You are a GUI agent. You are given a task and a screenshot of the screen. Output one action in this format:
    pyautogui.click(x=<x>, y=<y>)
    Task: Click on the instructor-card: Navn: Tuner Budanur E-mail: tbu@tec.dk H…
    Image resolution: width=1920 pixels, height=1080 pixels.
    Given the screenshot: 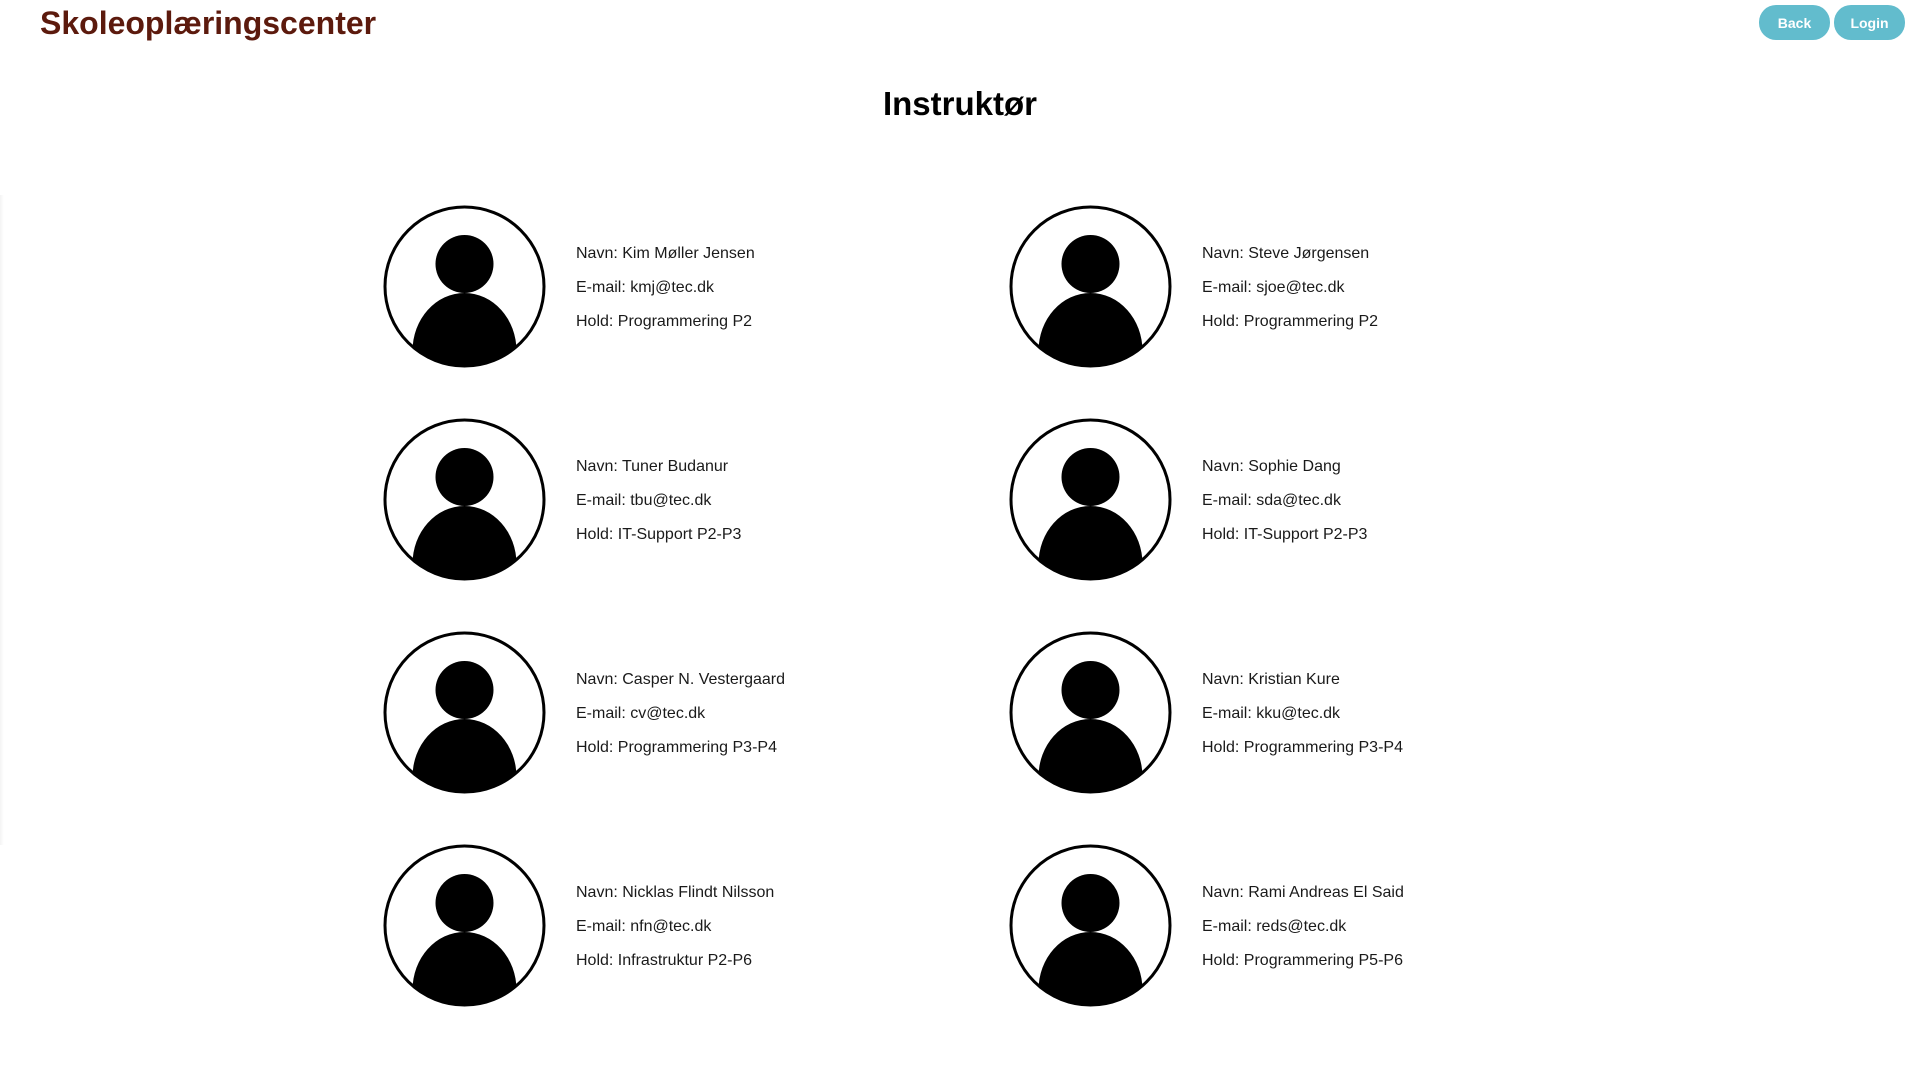 What is the action you would take?
    pyautogui.click(x=696, y=524)
    